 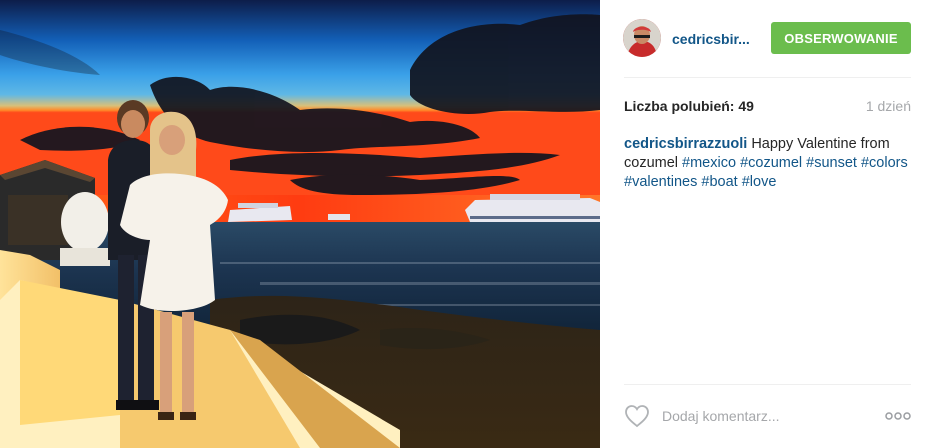 I want to click on more-options-icon, so click(x=898, y=416).